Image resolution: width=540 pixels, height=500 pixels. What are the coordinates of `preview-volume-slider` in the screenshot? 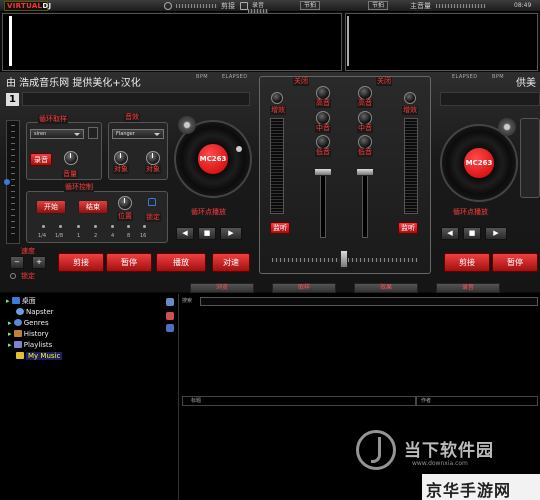 It's located at (197, 6).